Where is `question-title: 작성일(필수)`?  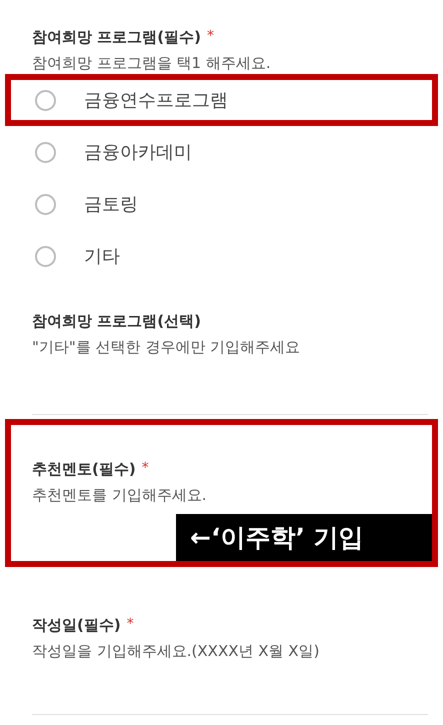 question-title: 작성일(필수) is located at coordinates (76, 625).